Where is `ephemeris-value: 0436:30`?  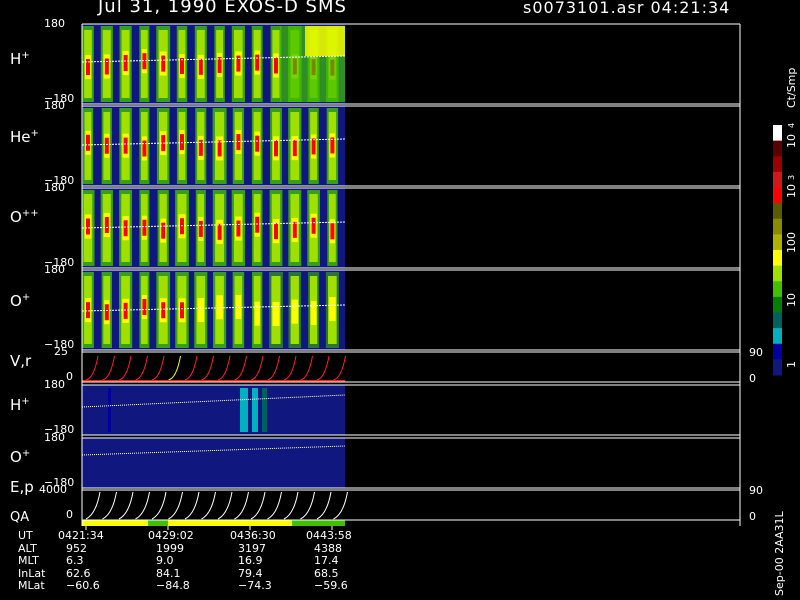
ephemeris-value: 0436:30 is located at coordinates (253, 535).